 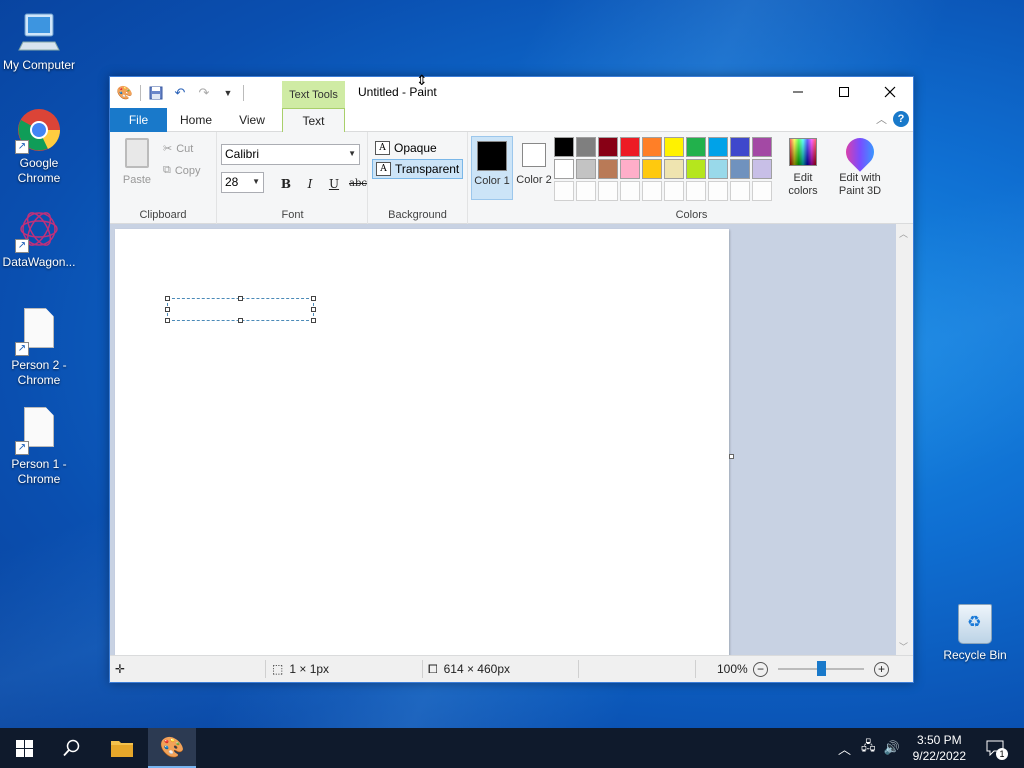 What do you see at coordinates (890, 92) in the screenshot?
I see `close-button` at bounding box center [890, 92].